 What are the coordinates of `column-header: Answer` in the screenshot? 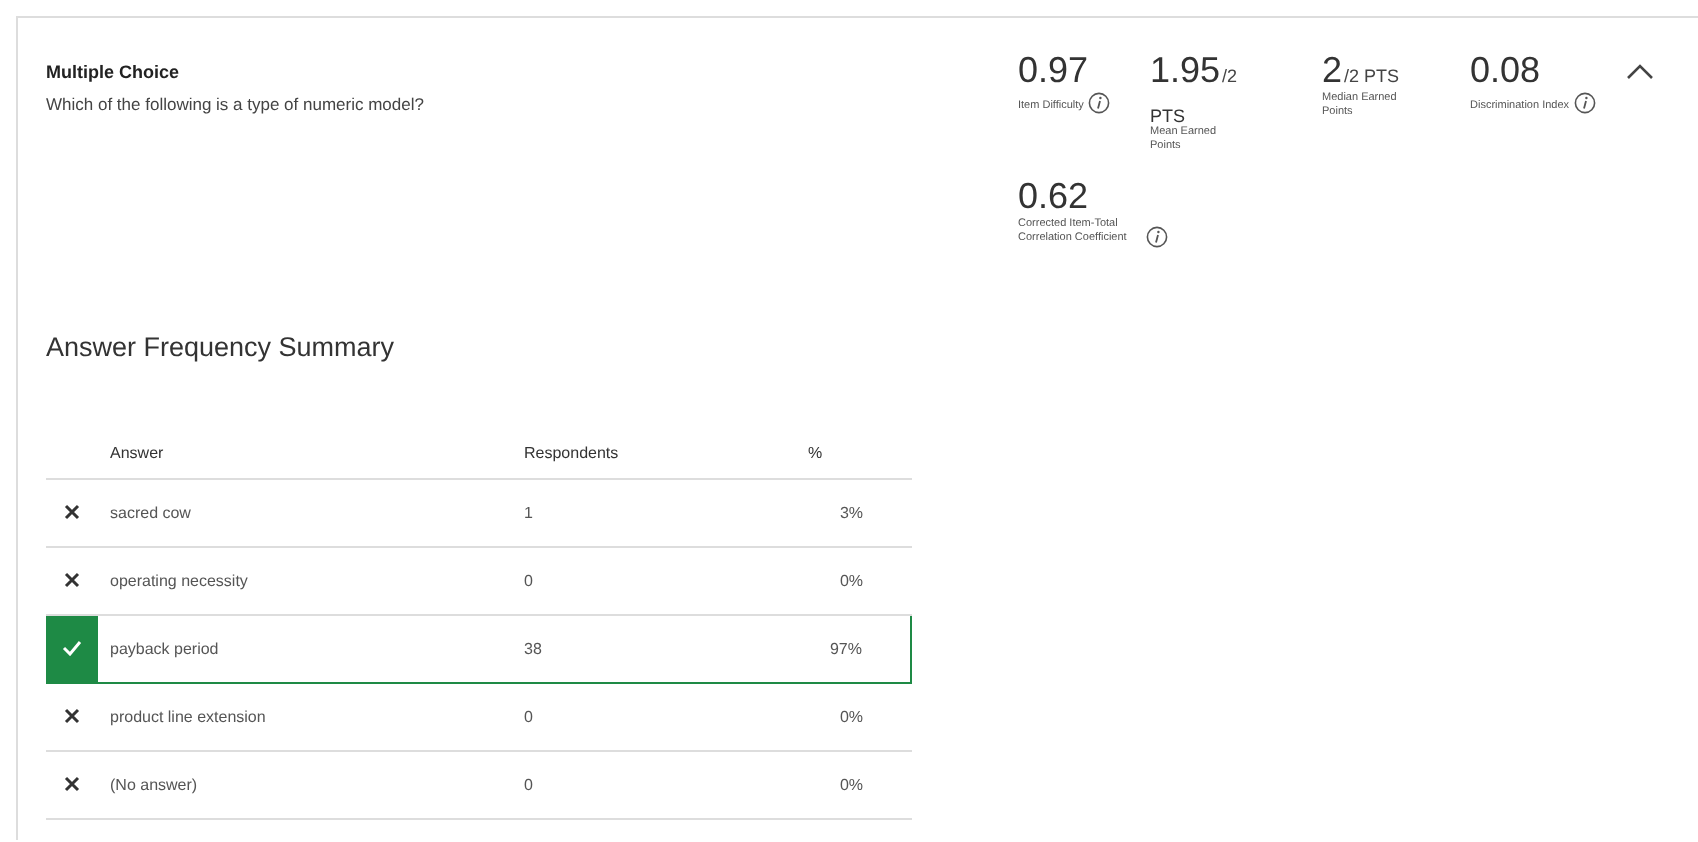 It's located at (310, 454).